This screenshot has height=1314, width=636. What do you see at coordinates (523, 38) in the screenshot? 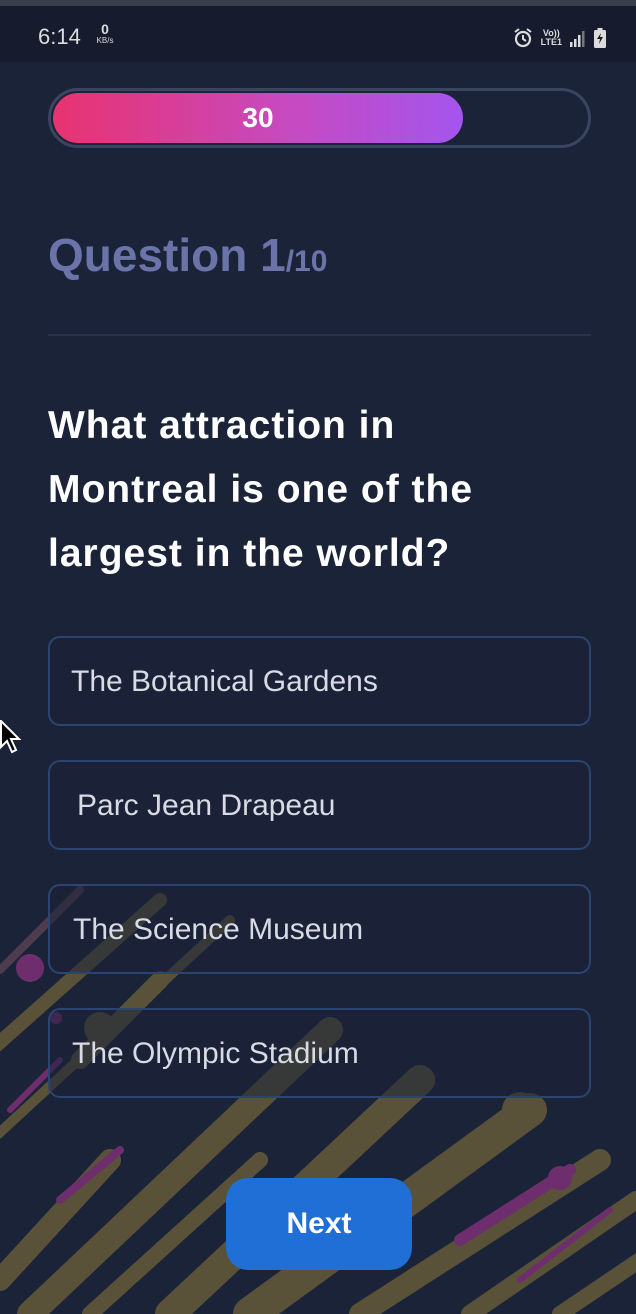
I see `alarm-icon` at bounding box center [523, 38].